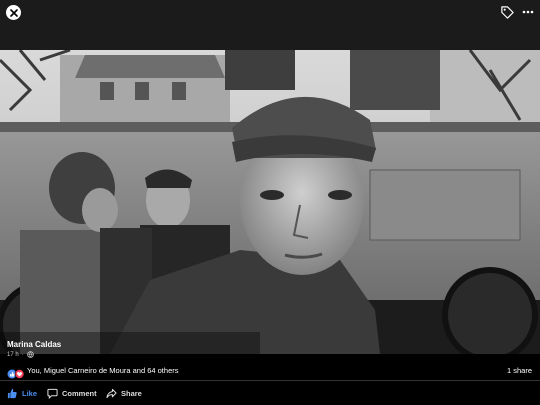  What do you see at coordinates (12, 393) in the screenshot?
I see `thumbs-up-icon` at bounding box center [12, 393].